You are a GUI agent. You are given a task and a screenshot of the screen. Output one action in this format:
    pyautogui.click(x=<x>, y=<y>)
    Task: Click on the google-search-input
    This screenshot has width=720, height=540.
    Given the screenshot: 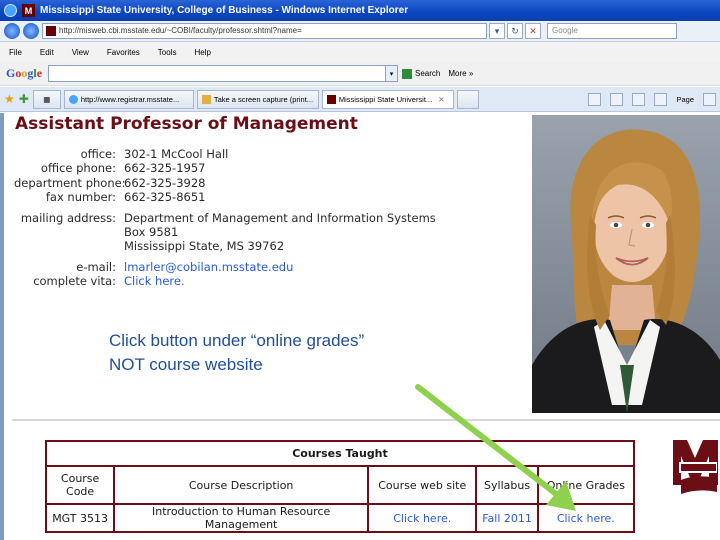 What is the action you would take?
    pyautogui.click(x=217, y=73)
    